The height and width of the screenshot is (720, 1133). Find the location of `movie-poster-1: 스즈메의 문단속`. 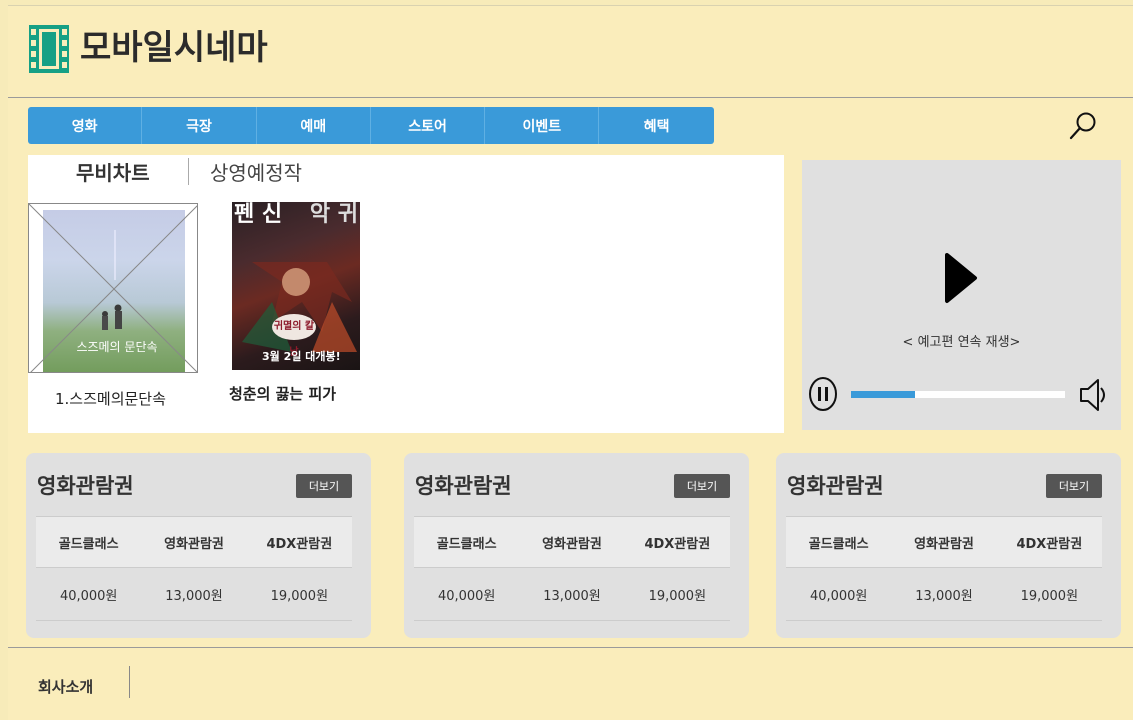

movie-poster-1: 스즈메의 문단속 is located at coordinates (113, 288).